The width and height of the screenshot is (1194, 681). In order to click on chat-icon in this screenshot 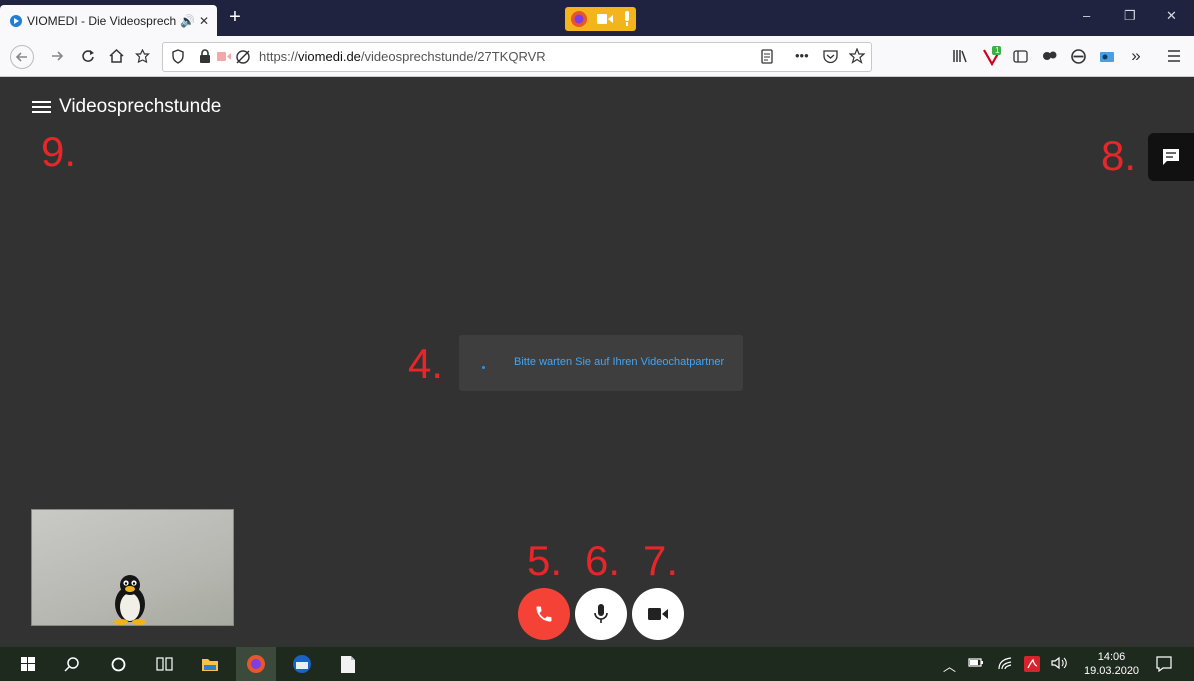, I will do `click(1171, 157)`.